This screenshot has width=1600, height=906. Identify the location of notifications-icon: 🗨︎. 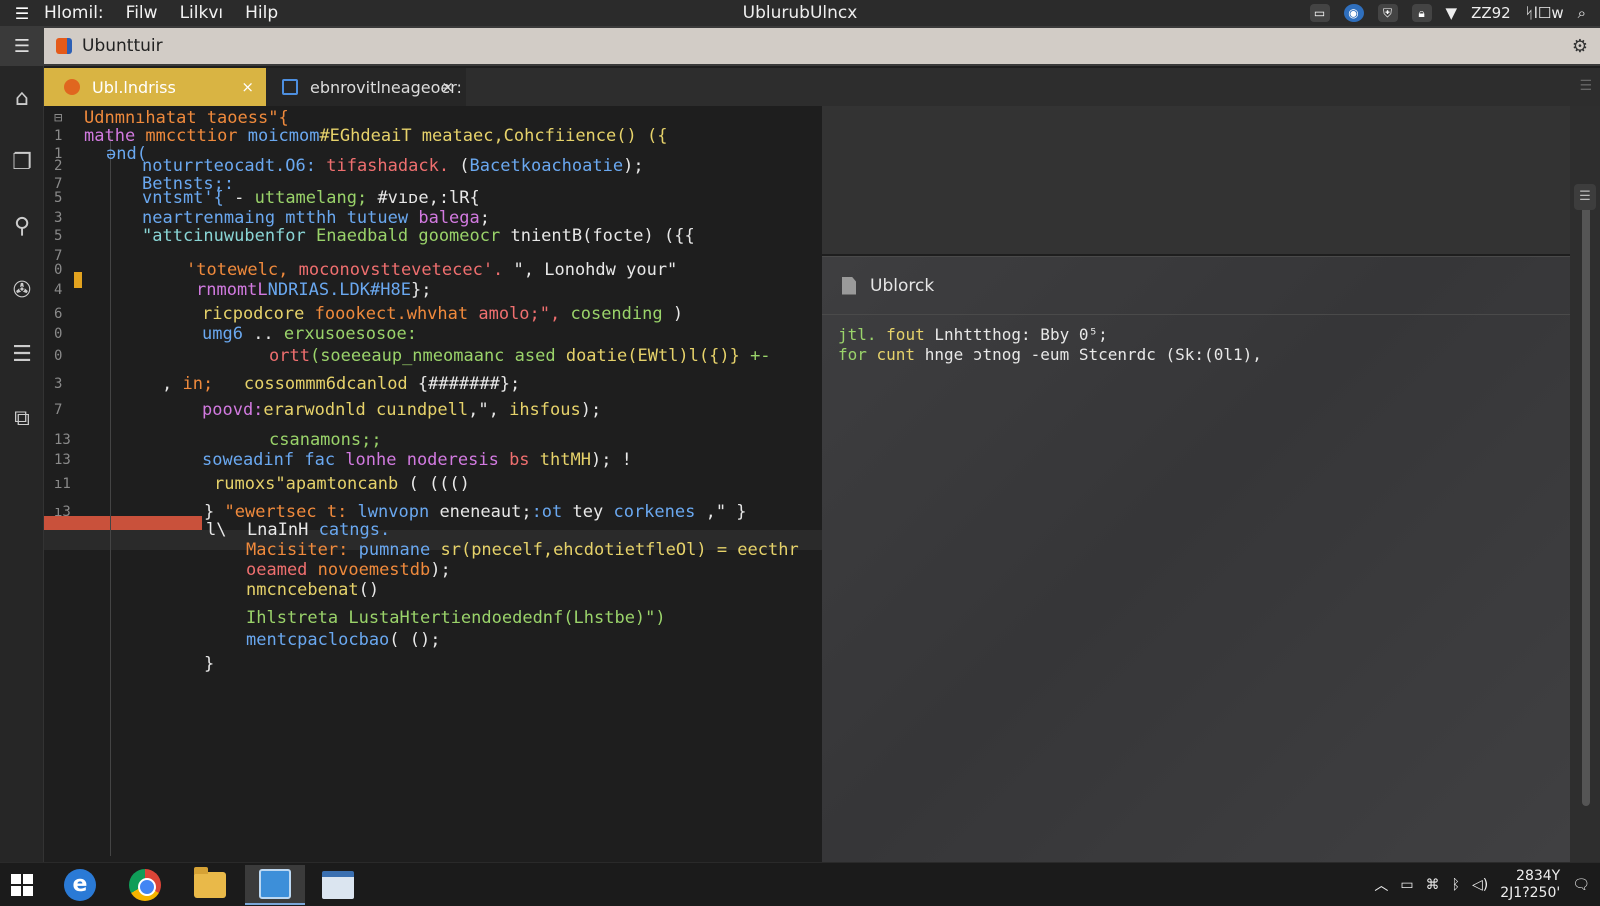
(1581, 885).